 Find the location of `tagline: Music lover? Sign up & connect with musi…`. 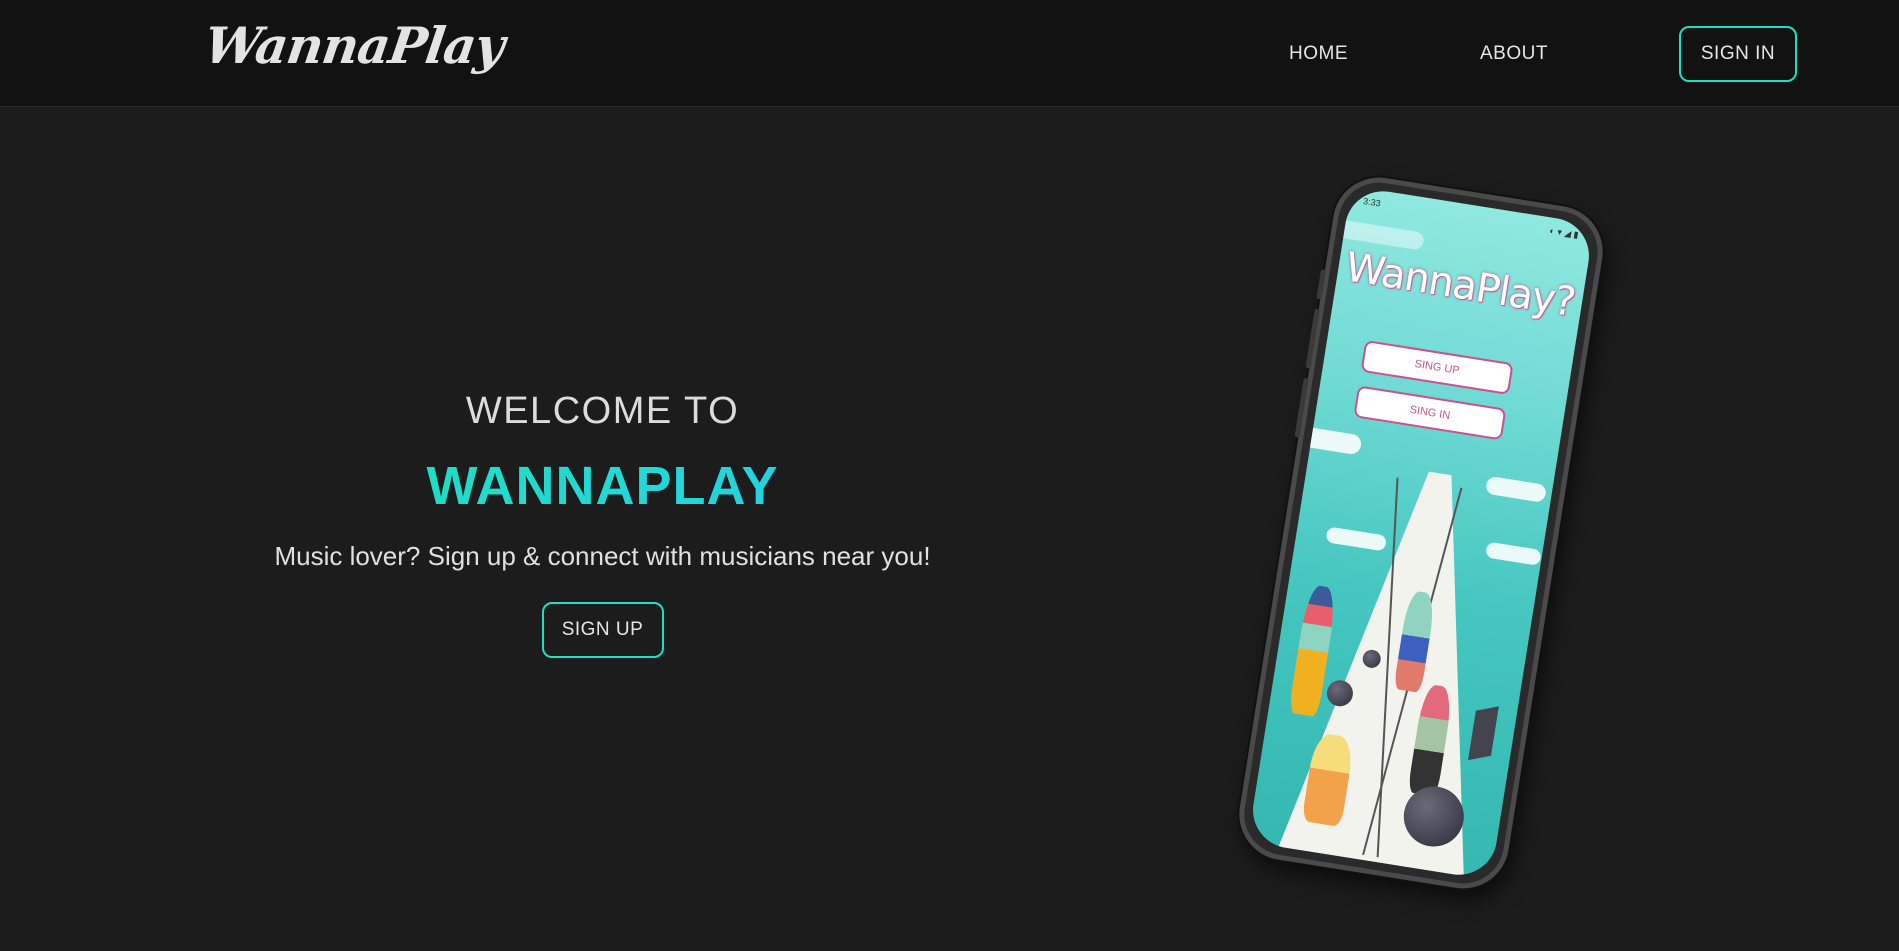

tagline: Music lover? Sign up & connect with musi… is located at coordinates (602, 556).